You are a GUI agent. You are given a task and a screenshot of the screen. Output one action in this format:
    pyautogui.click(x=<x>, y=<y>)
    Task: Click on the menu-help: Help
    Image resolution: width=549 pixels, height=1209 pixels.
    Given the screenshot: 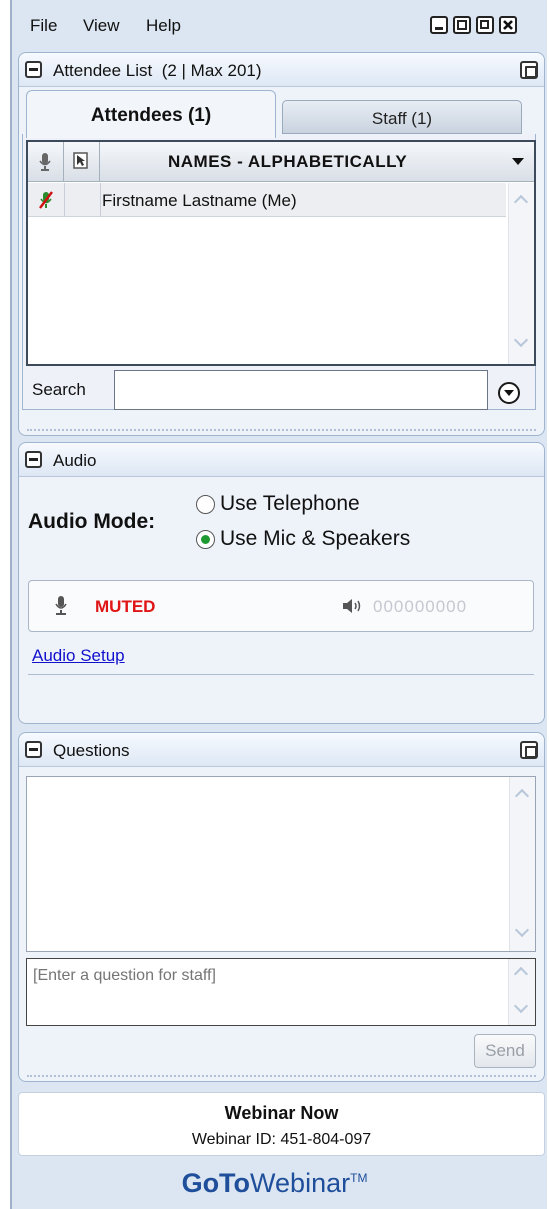 What is the action you would take?
    pyautogui.click(x=163, y=26)
    